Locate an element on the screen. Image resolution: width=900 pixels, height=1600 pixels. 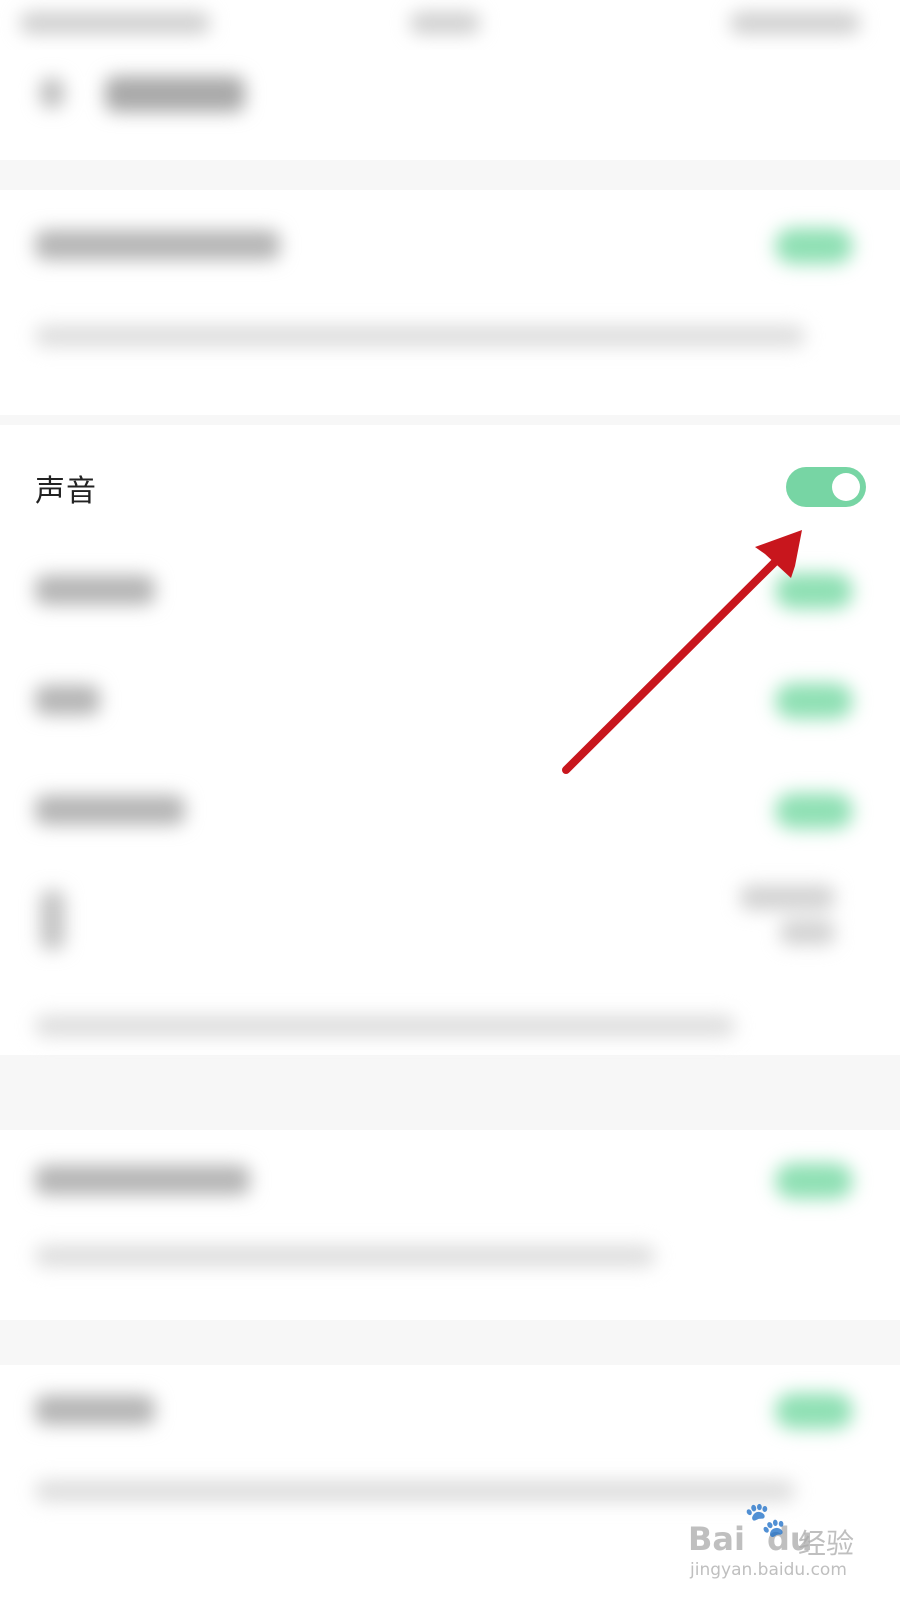
status-bar is located at coordinates (450, 25).